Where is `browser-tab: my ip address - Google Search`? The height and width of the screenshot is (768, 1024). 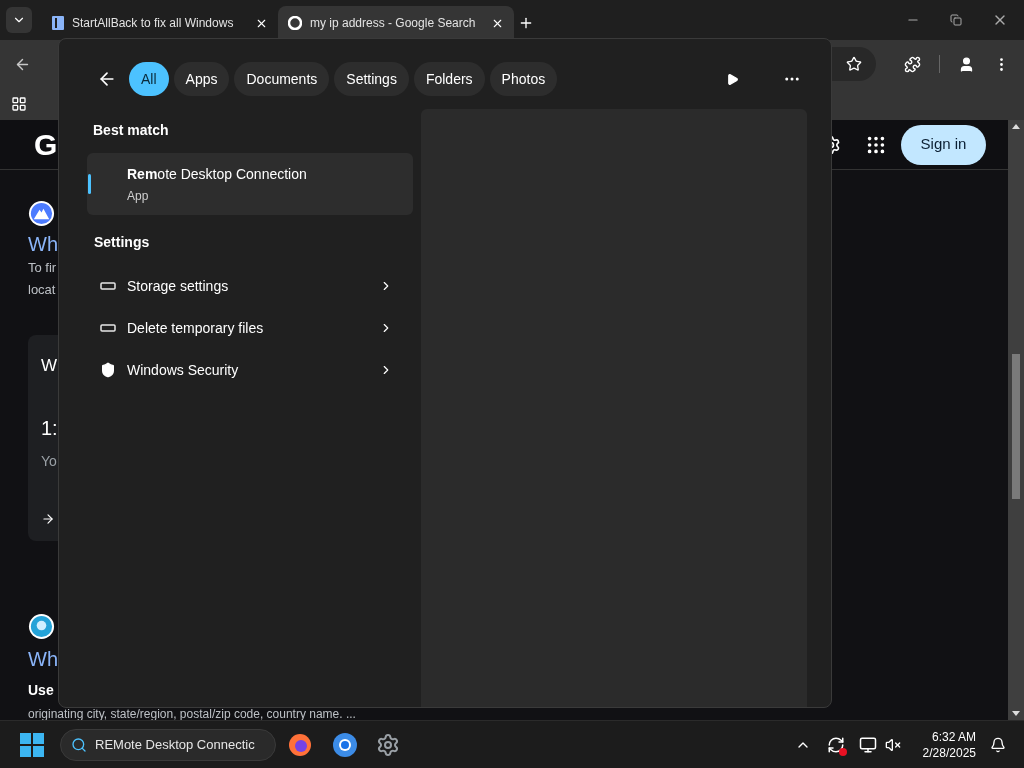 browser-tab: my ip address - Google Search is located at coordinates (396, 23).